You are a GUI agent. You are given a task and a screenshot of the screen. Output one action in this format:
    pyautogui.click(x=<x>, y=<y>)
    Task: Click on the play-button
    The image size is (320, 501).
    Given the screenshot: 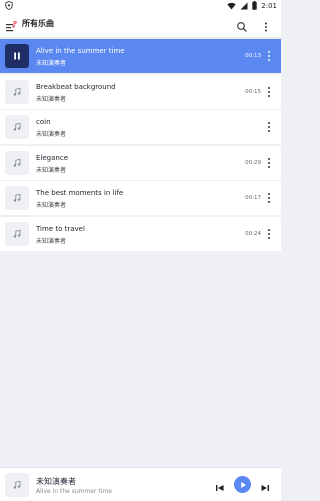 What is the action you would take?
    pyautogui.click(x=242, y=484)
    